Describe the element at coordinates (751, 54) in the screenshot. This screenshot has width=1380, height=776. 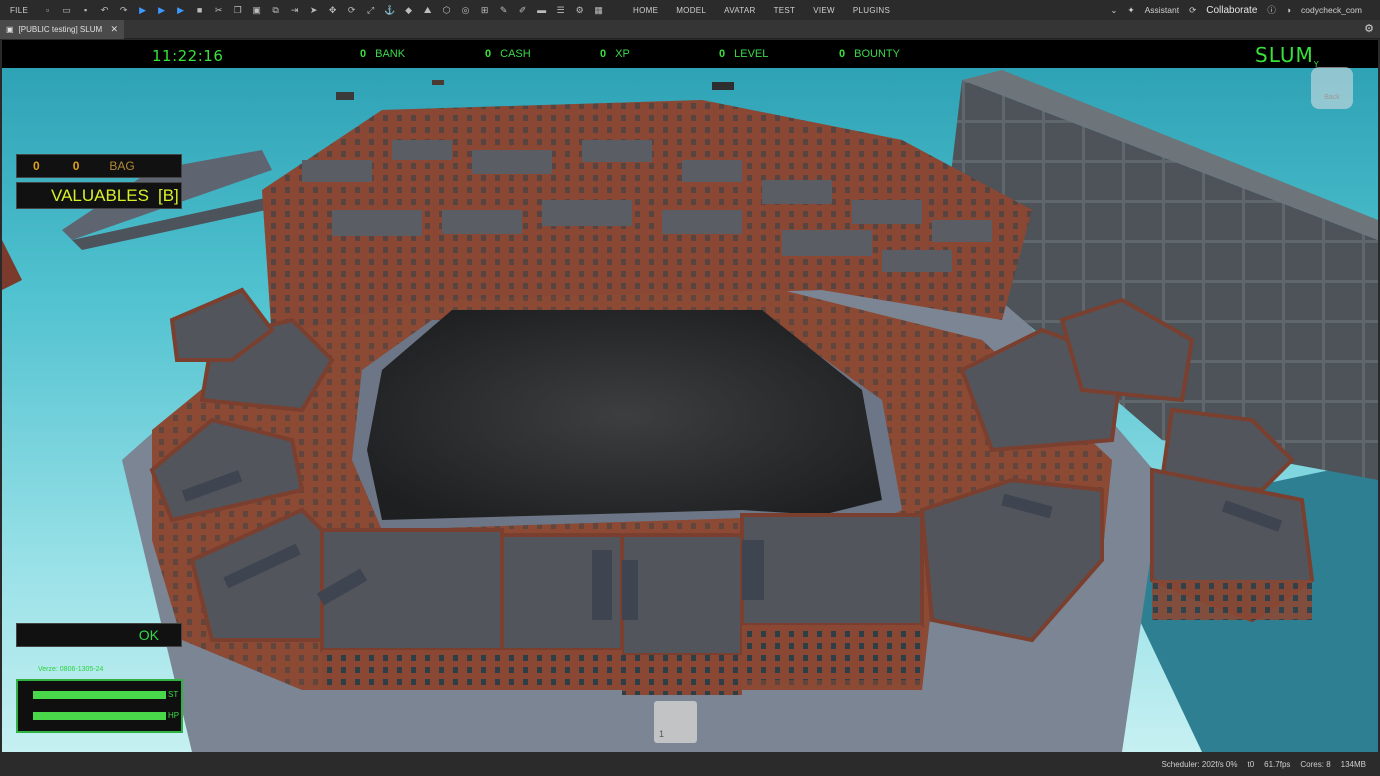
I see `level-label: LEVEL` at that location.